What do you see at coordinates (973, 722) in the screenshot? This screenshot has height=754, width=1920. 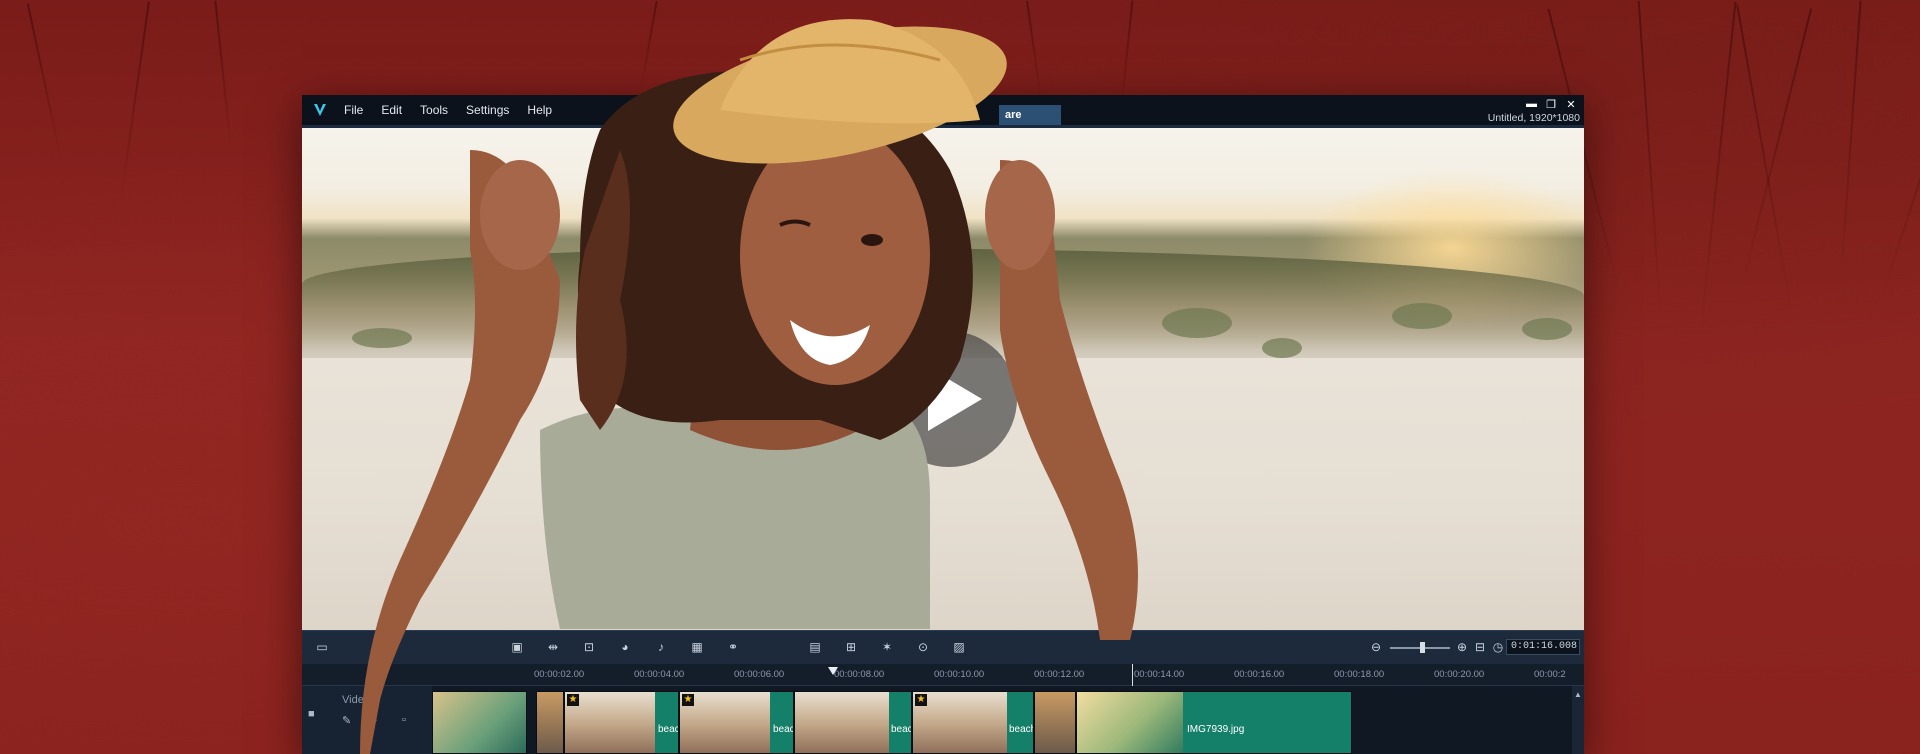 I see `clip-beach-4: ★ beach-c` at bounding box center [973, 722].